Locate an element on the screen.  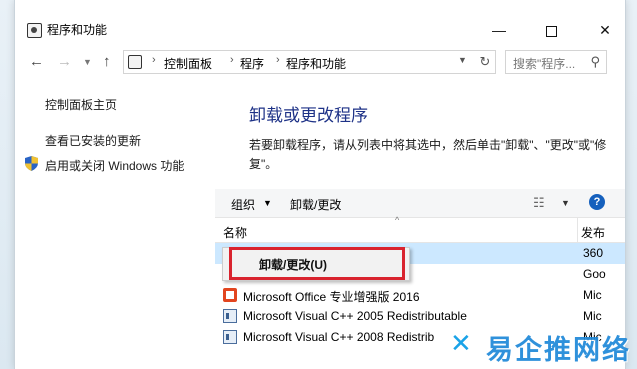
sort-up-icon: ^ is located at coordinates (397, 220).